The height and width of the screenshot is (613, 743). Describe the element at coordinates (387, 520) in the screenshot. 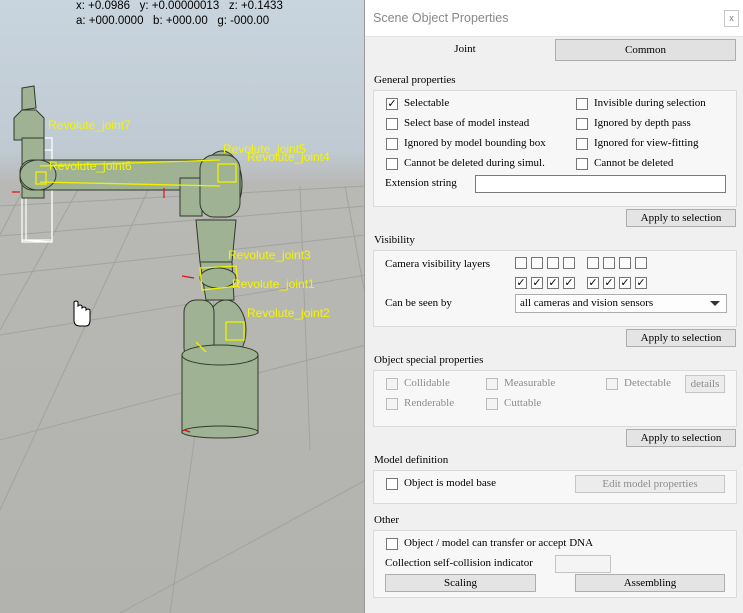

I see `other-title: Other` at that location.